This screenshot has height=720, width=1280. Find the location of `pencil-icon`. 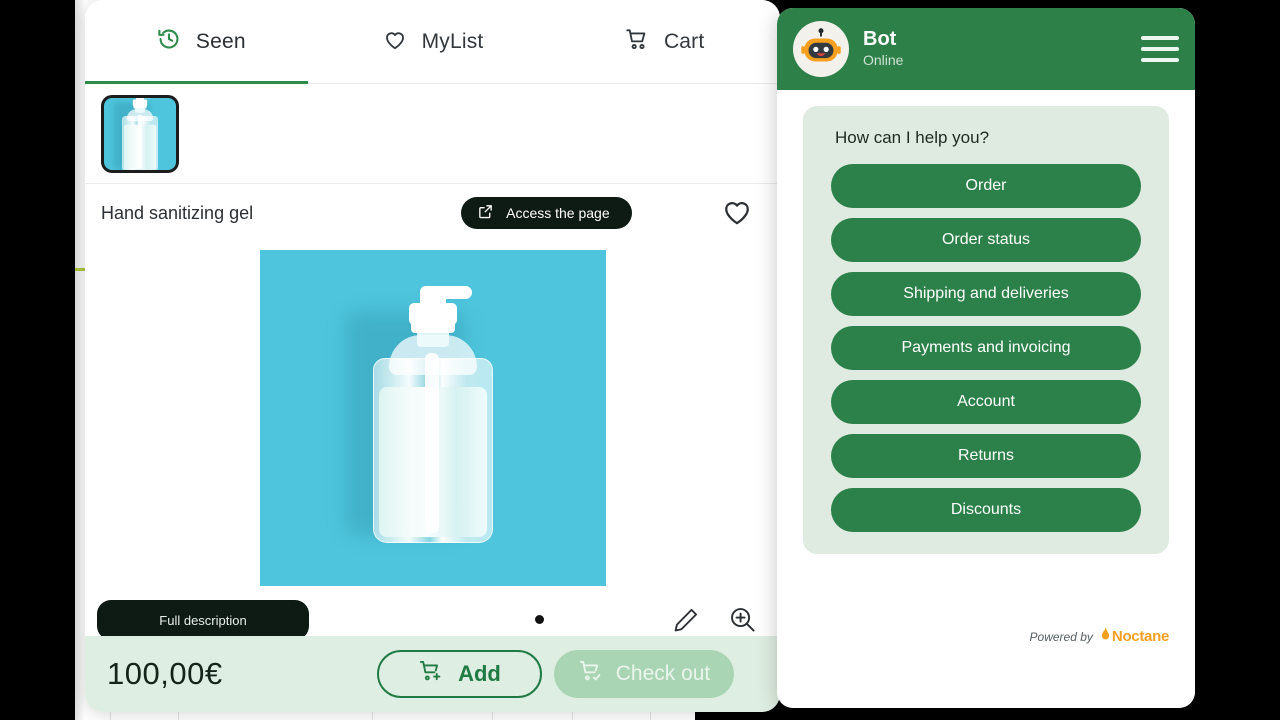

pencil-icon is located at coordinates (686, 622).